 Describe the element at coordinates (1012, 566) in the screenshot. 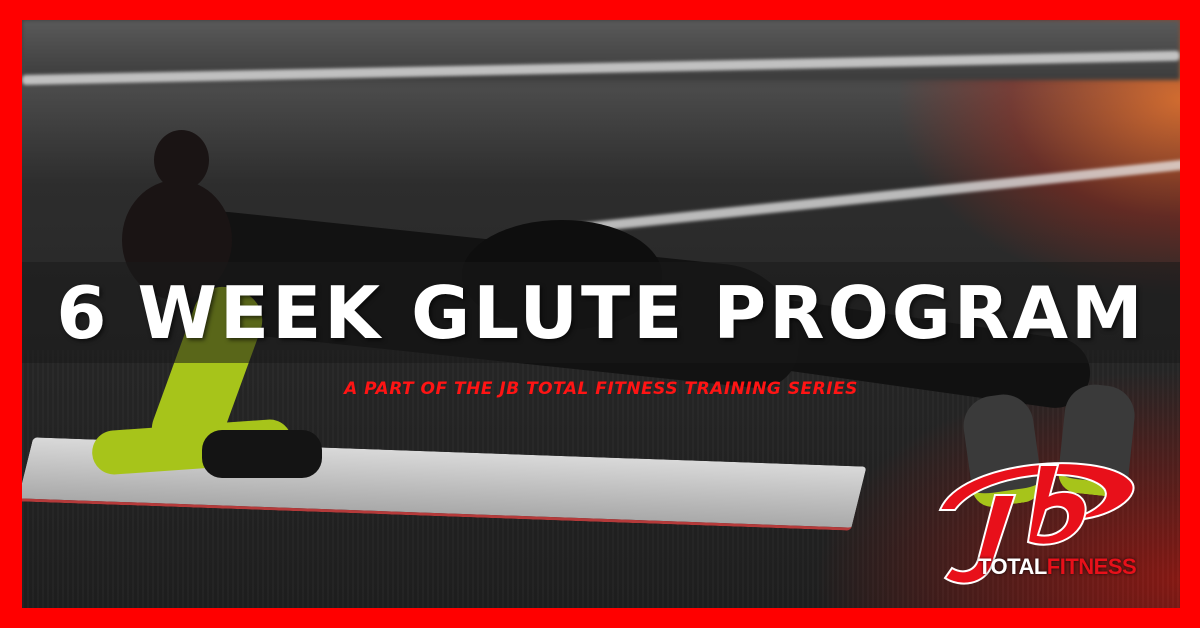

I see `logo-word-total: TOTAL` at that location.